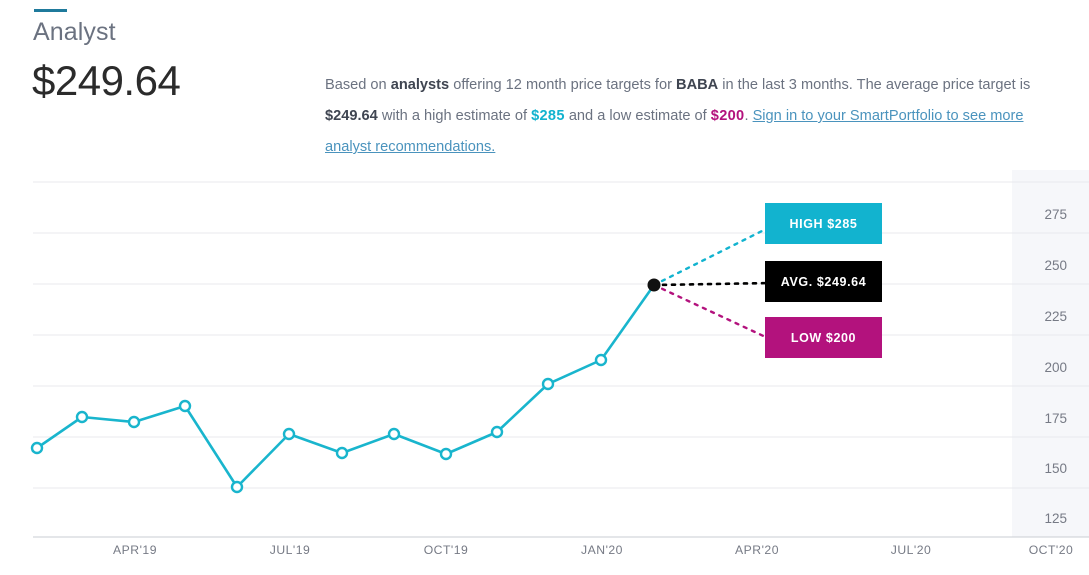  I want to click on y-axis-label-200: 200, so click(1055, 367).